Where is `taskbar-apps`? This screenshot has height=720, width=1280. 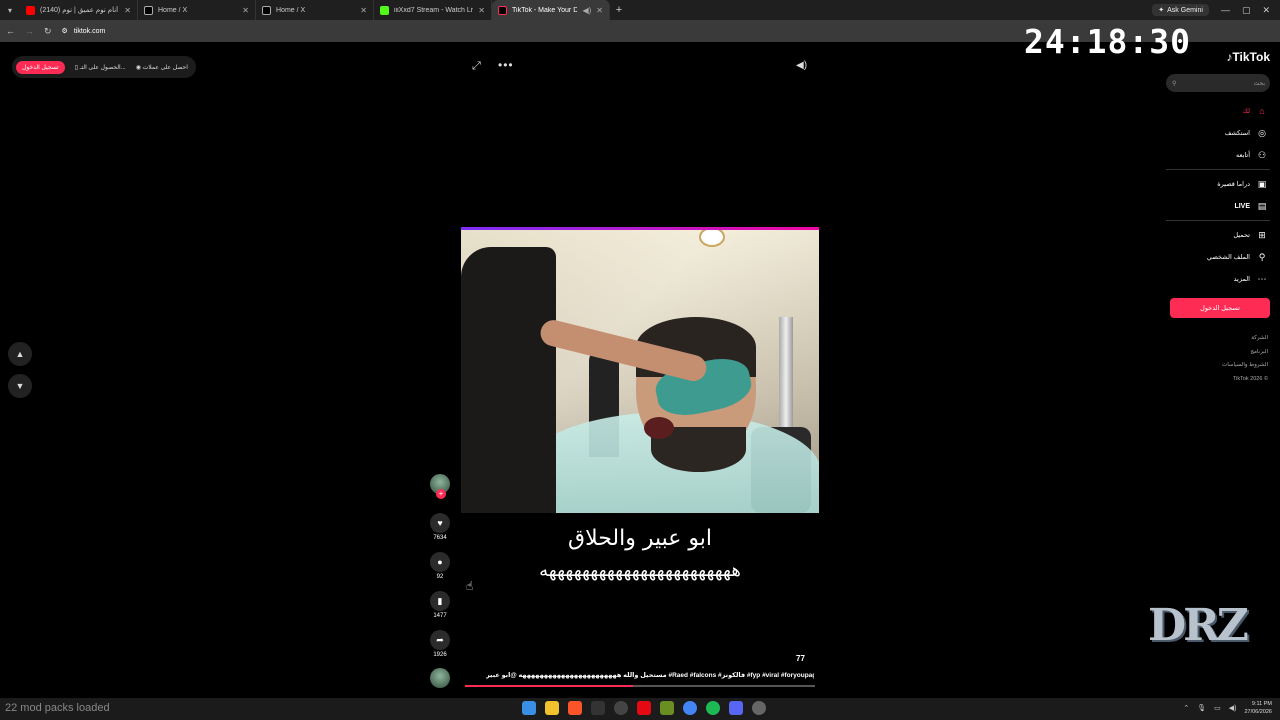 taskbar-apps is located at coordinates (644, 708).